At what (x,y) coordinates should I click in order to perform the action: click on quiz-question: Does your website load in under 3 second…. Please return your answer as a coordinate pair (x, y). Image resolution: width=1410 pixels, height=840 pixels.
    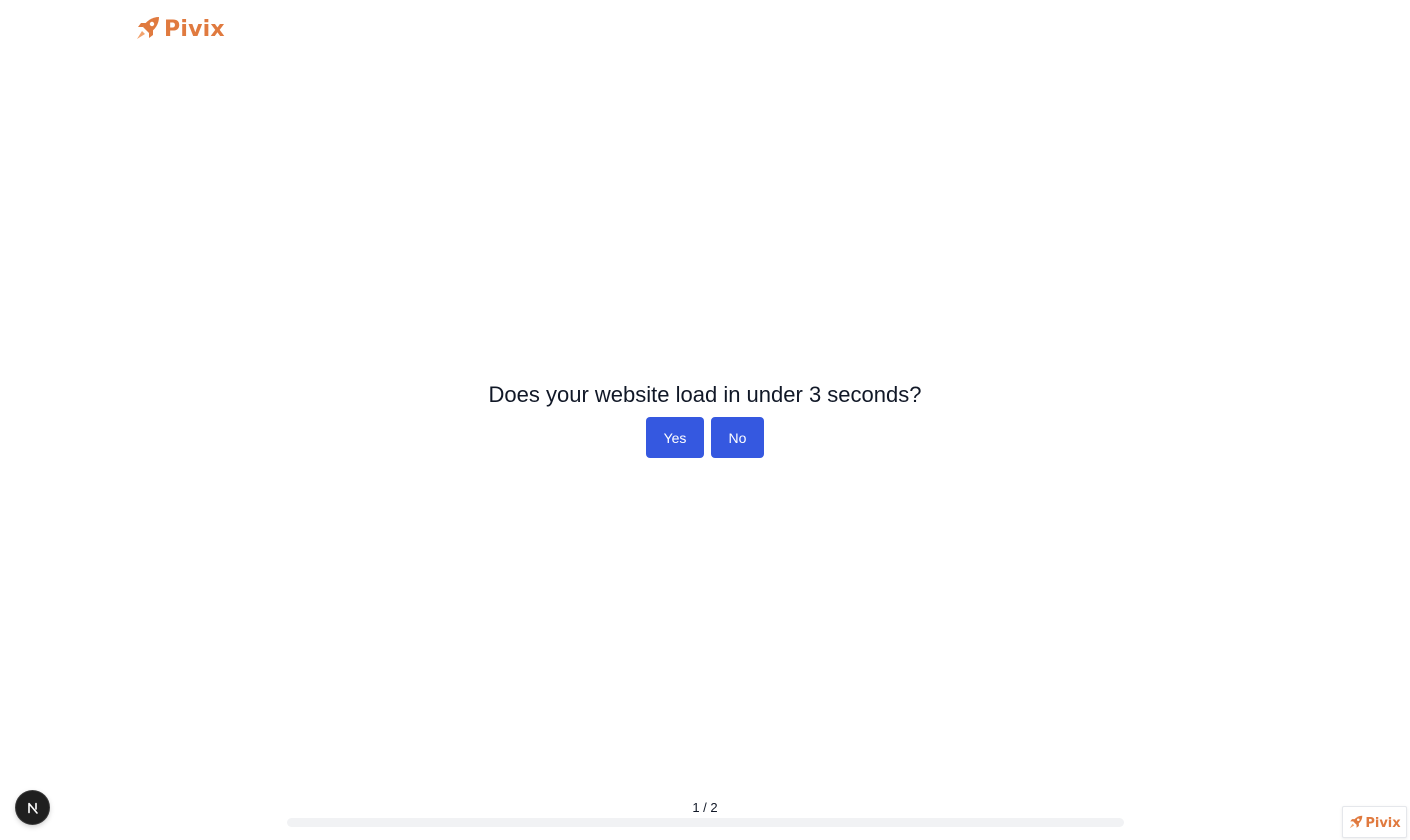
    Looking at the image, I should click on (705, 394).